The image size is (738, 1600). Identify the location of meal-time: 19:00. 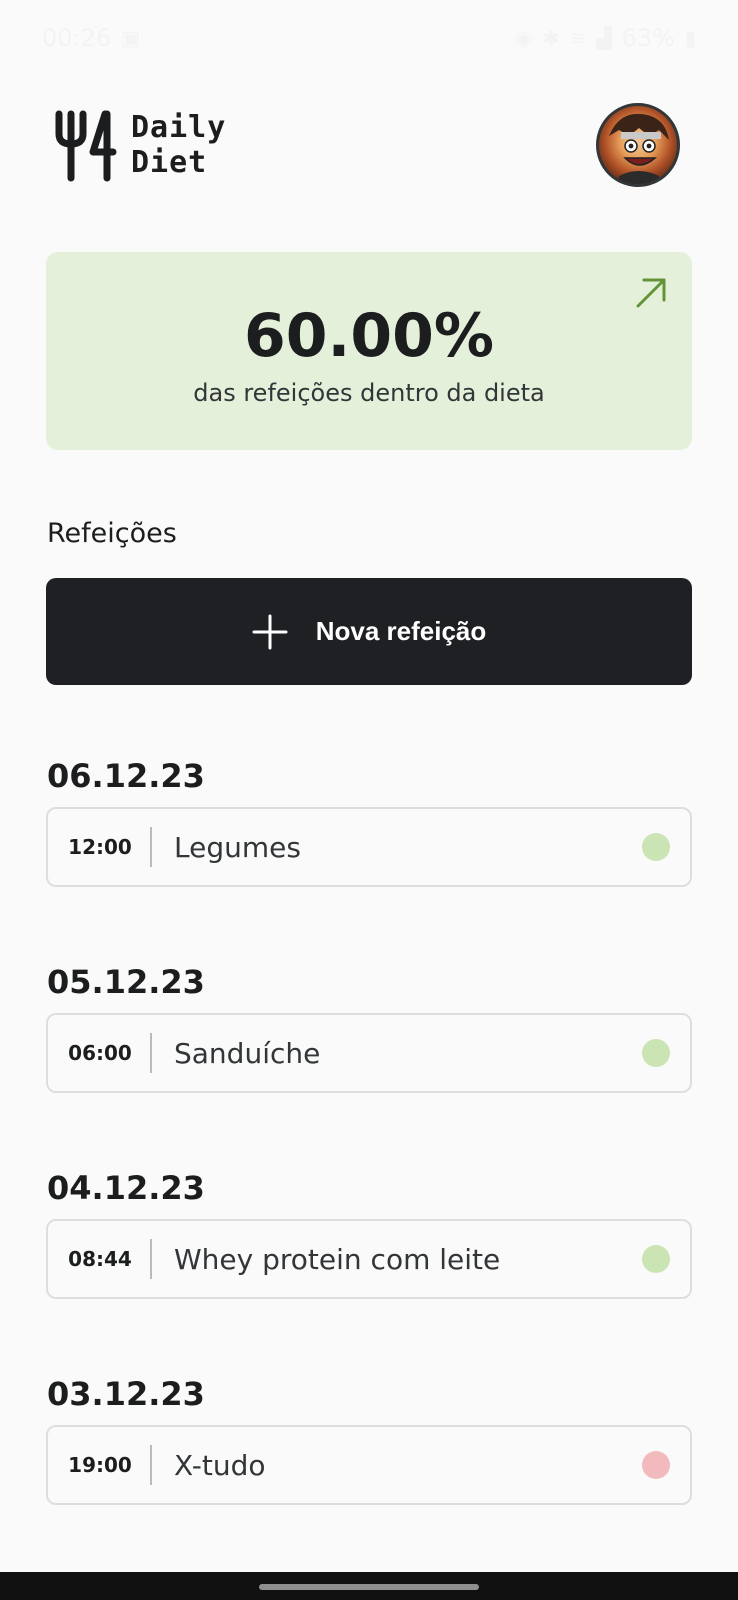
(100, 1465).